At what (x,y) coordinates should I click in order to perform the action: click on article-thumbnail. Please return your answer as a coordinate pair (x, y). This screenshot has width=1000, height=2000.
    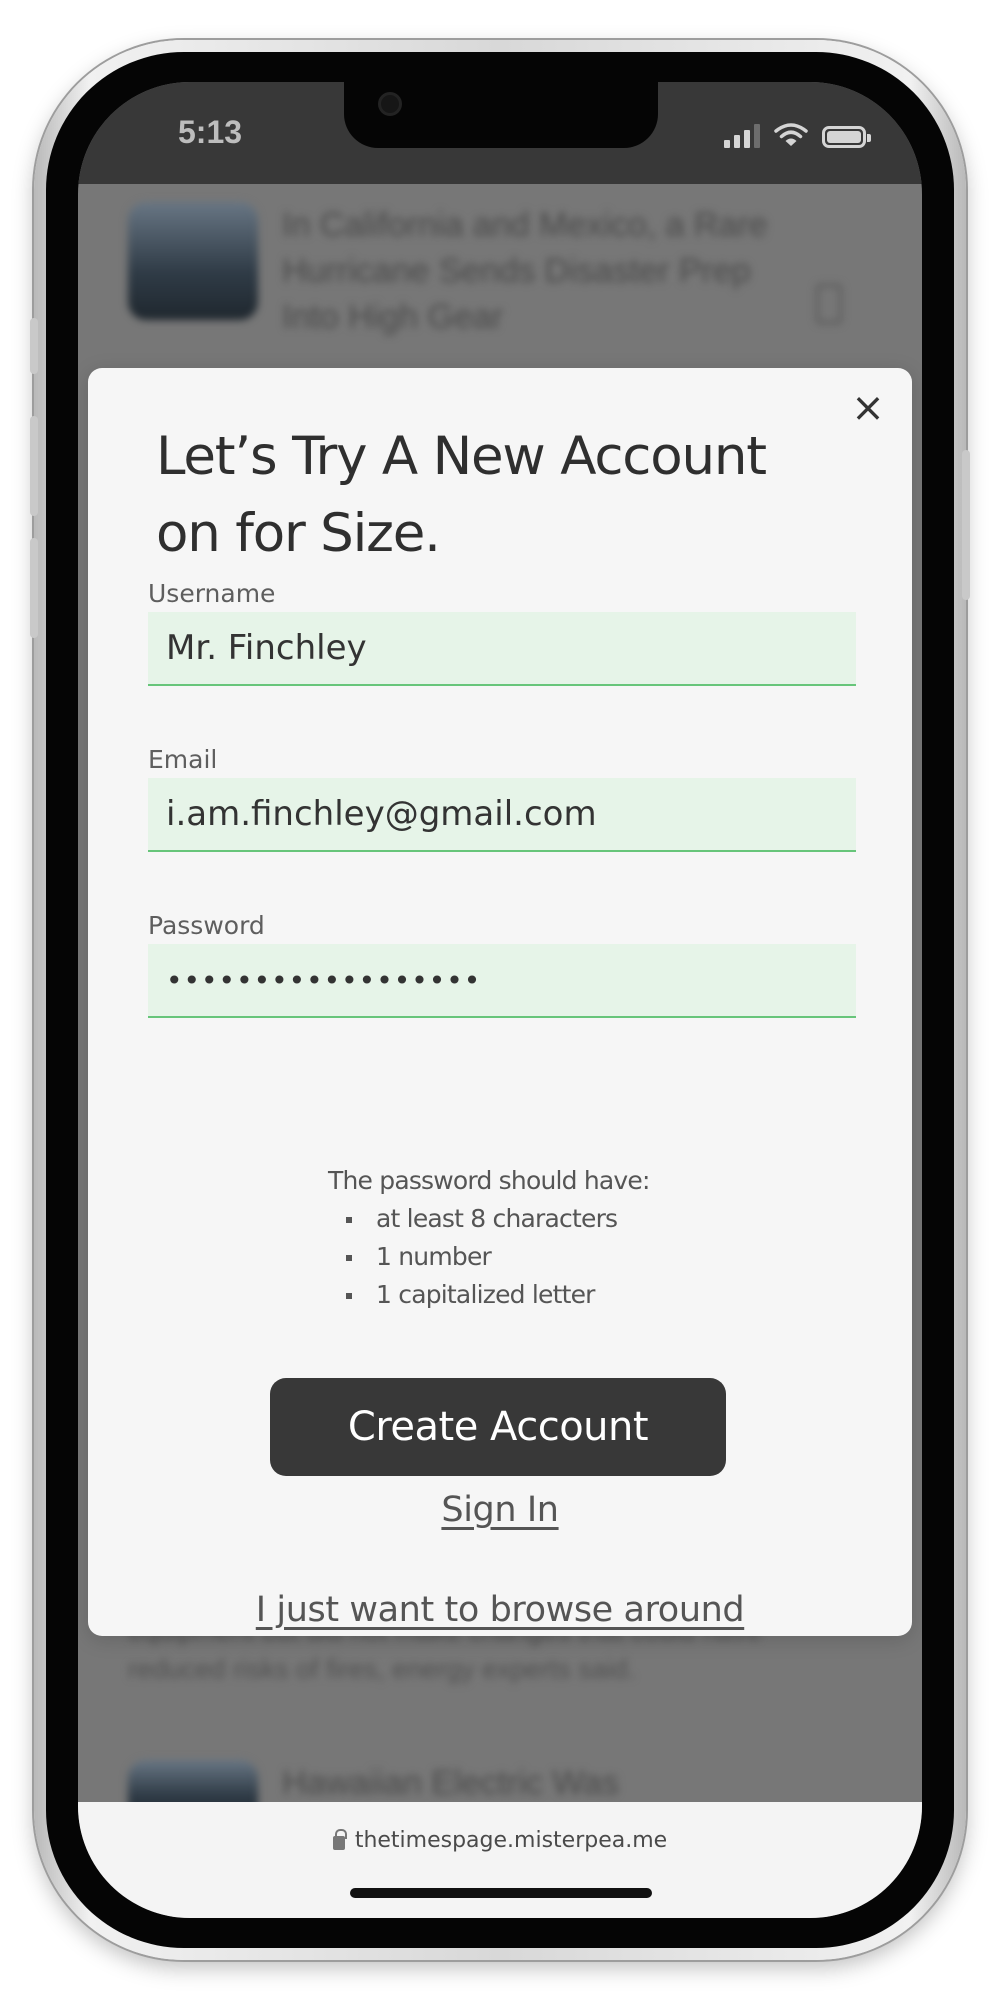
    Looking at the image, I should click on (193, 261).